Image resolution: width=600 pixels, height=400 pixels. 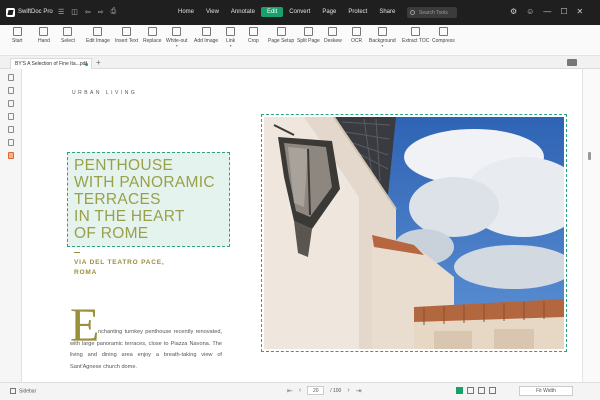 What do you see at coordinates (290, 391) in the screenshot?
I see `first-page-icon: ⇤` at bounding box center [290, 391].